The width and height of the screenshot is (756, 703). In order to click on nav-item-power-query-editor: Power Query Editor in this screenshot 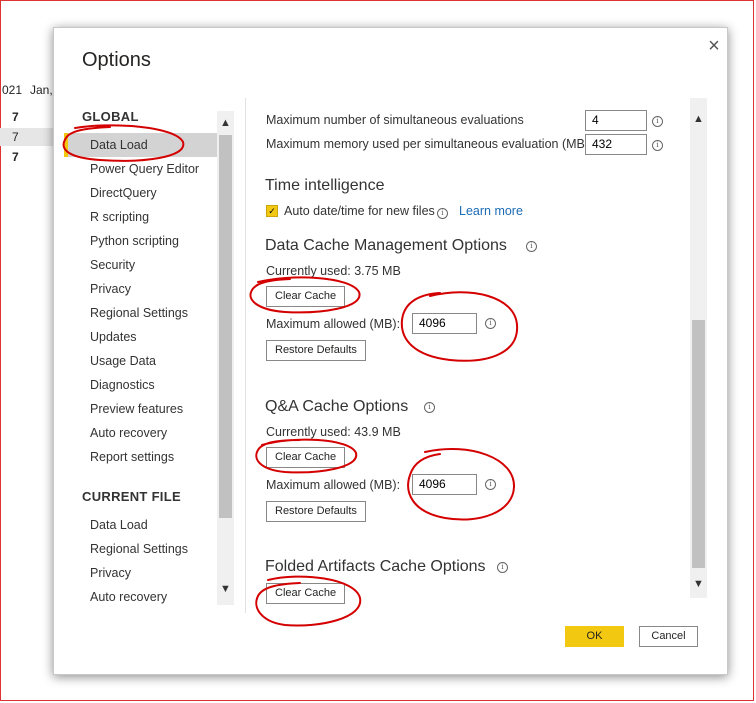, I will do `click(140, 169)`.